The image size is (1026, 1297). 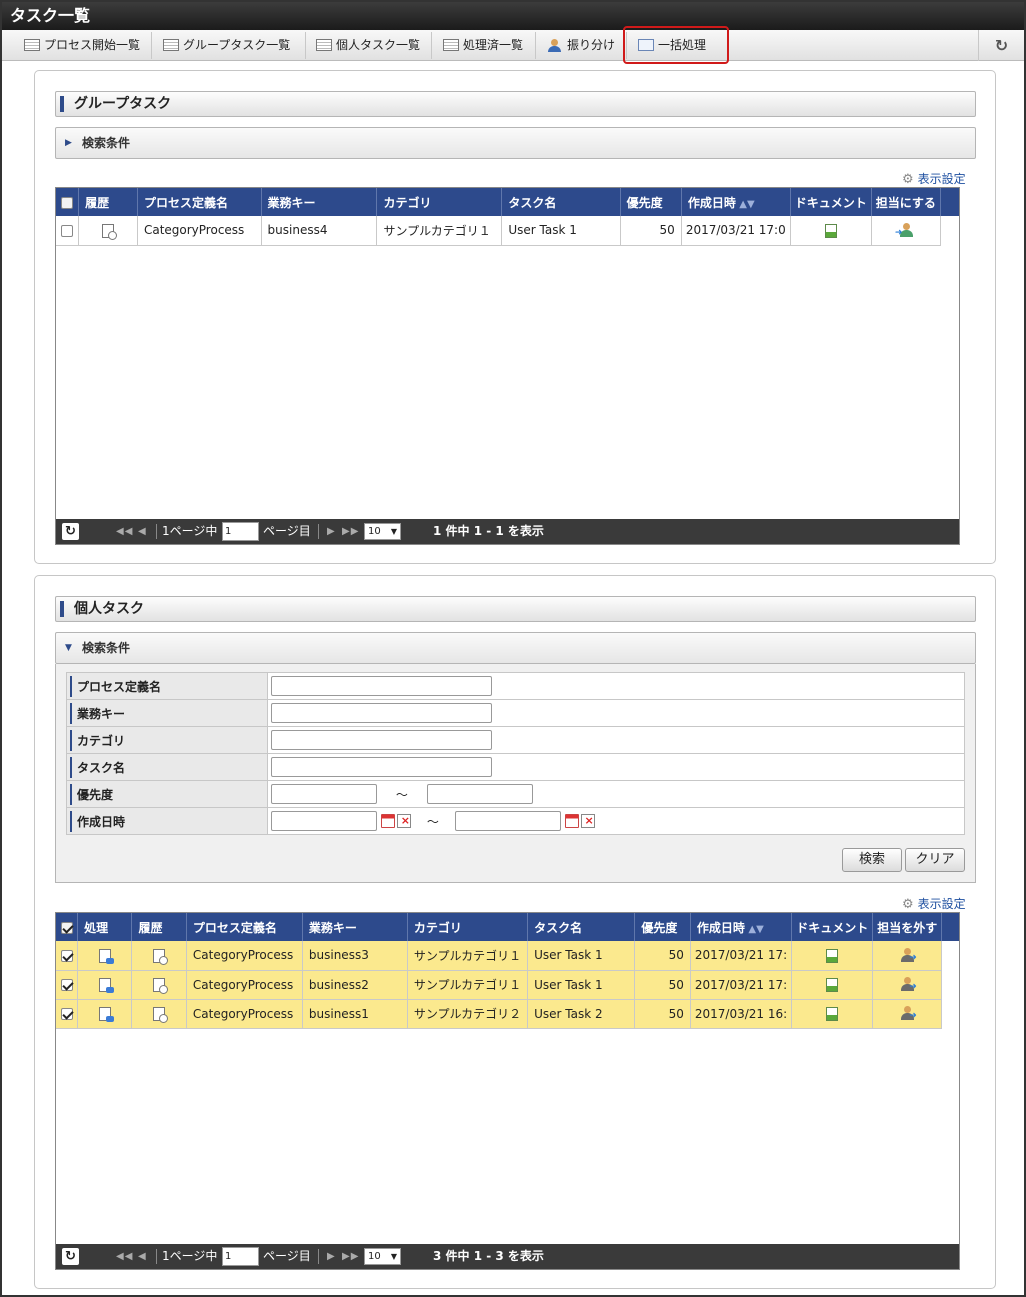 What do you see at coordinates (479, 794) in the screenshot?
I see `priority-to-input` at bounding box center [479, 794].